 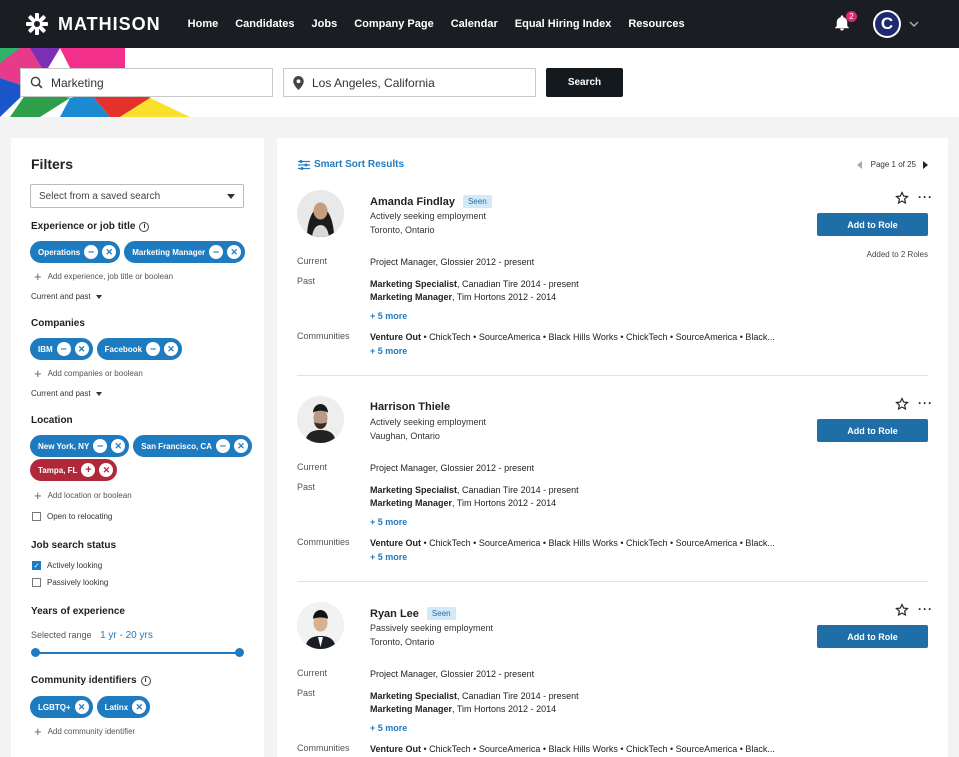 I want to click on location-search-value: Los Angeles, California, so click(x=373, y=83).